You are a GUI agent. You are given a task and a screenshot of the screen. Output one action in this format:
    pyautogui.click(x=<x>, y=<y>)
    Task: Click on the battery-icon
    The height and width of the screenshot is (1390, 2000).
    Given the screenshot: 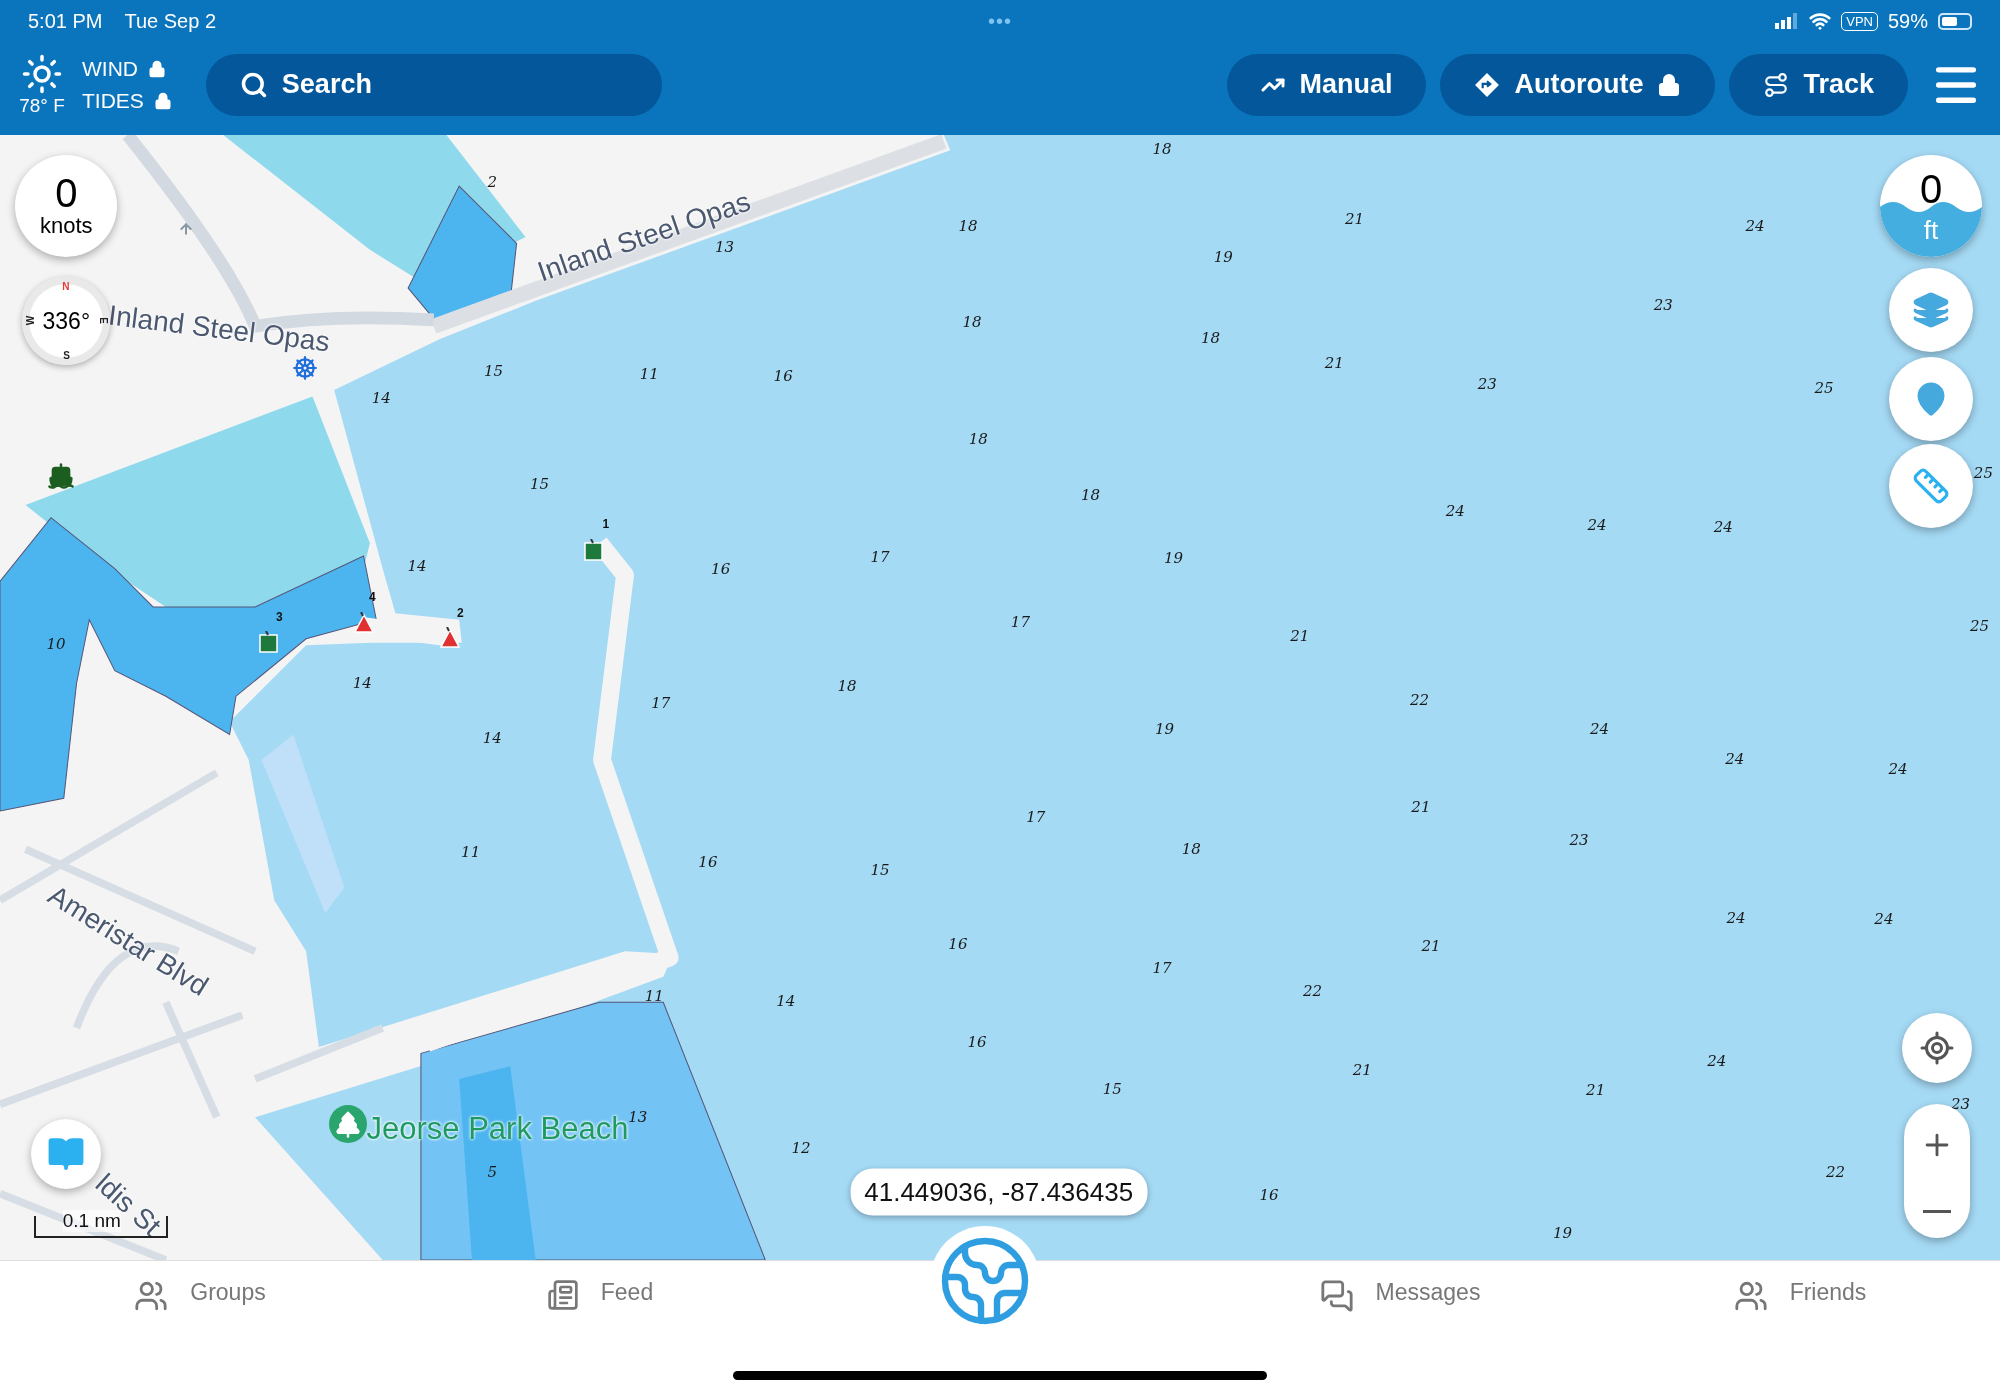 What is the action you would take?
    pyautogui.click(x=1955, y=21)
    